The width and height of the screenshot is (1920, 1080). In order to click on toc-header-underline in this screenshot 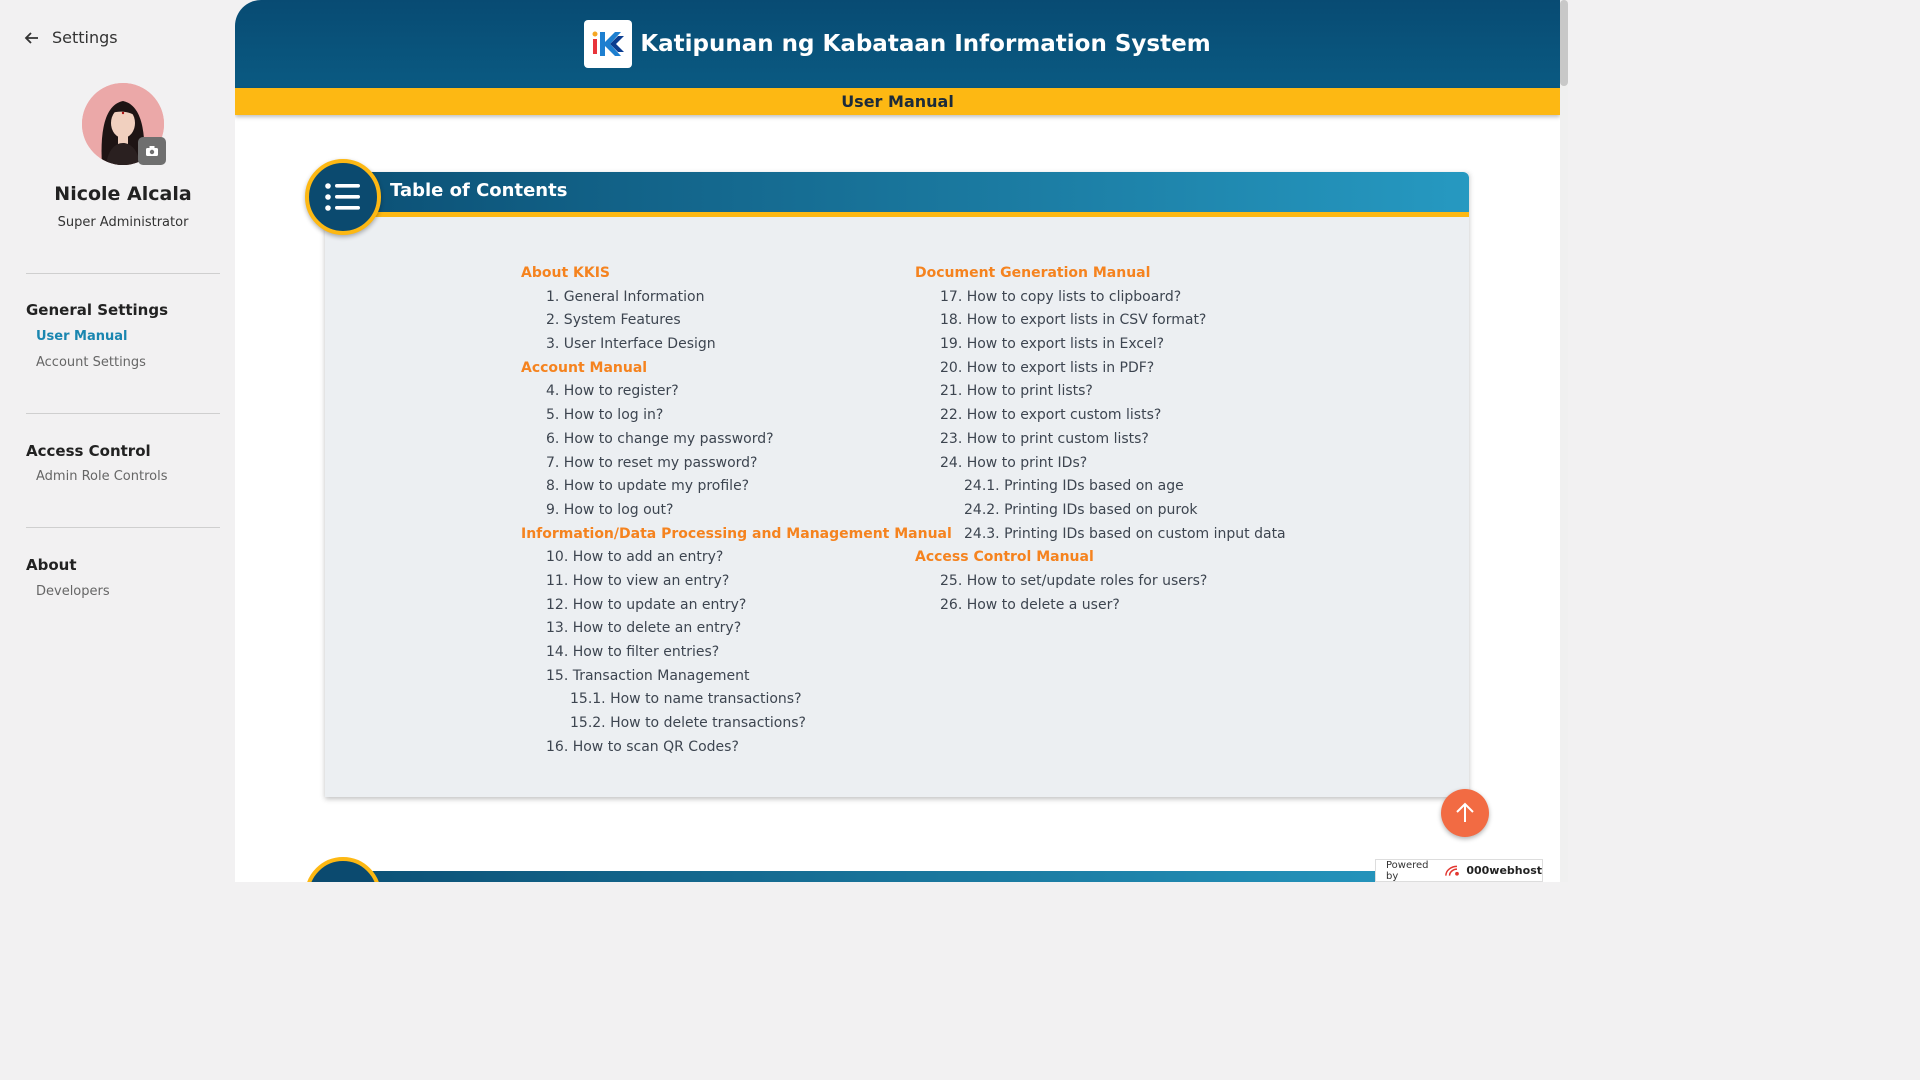, I will do `click(897, 214)`.